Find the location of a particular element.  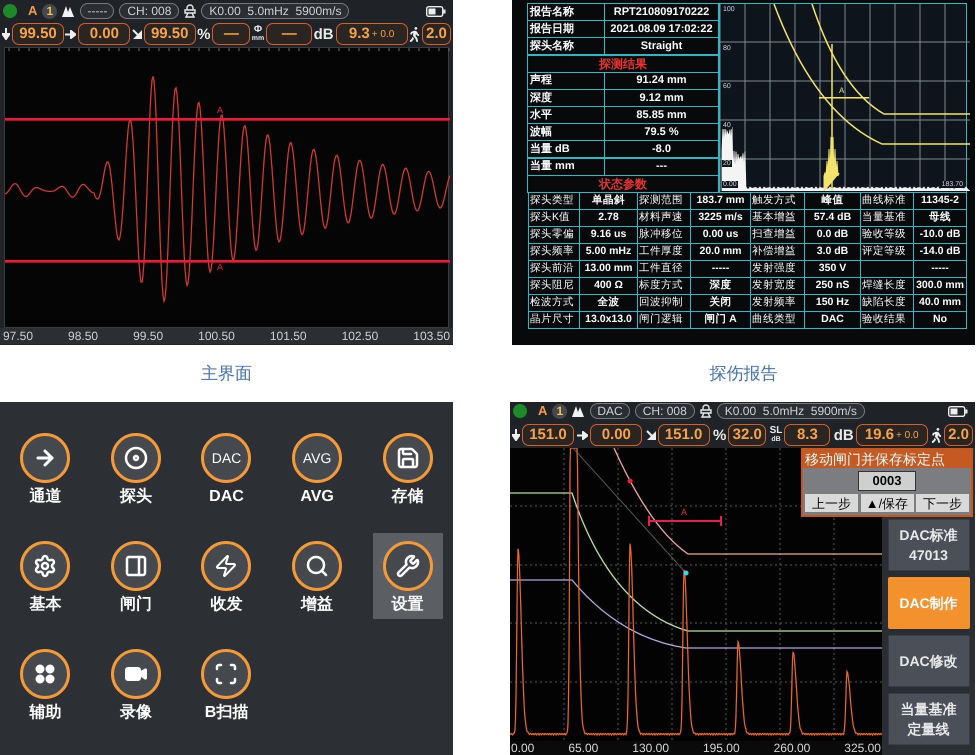

reading-value: 32.0 is located at coordinates (747, 435).